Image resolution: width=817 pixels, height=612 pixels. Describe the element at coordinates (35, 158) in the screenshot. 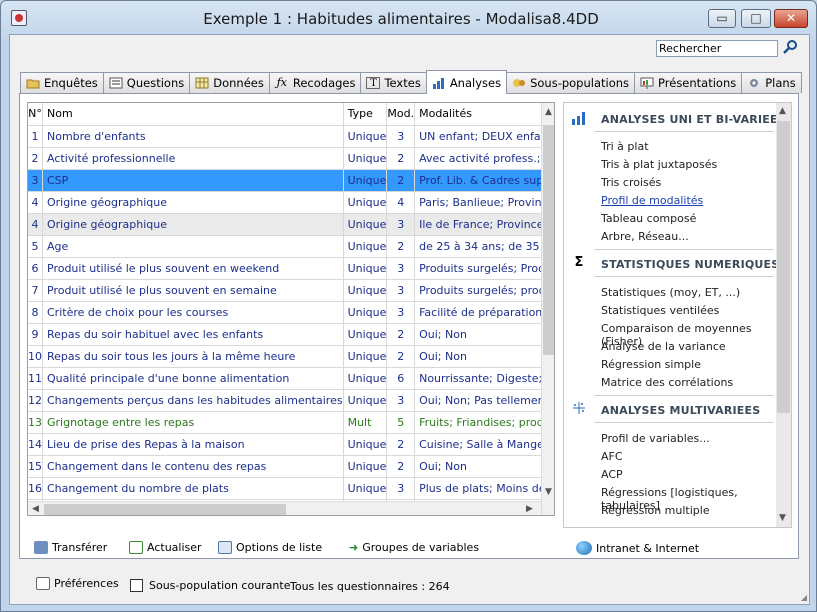

I see `row-number: 2` at that location.